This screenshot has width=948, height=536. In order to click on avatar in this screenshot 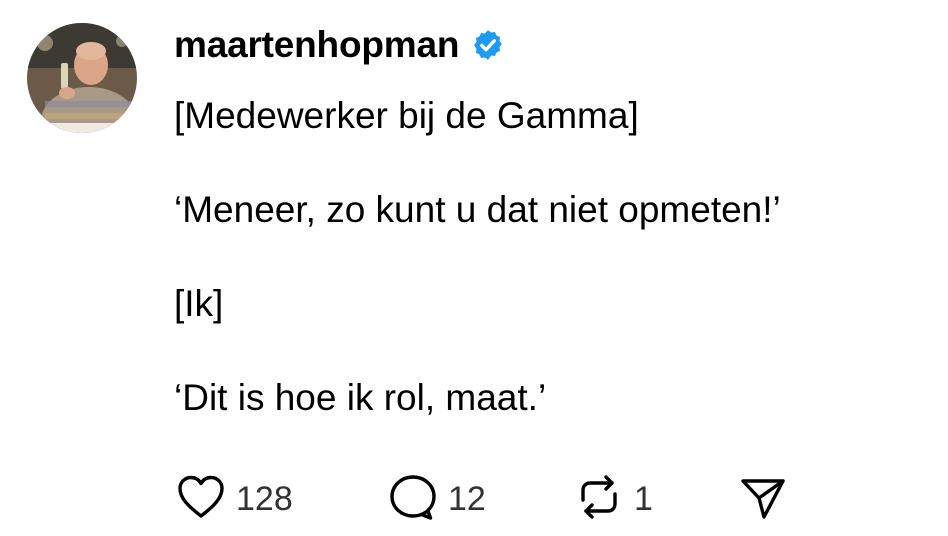, I will do `click(82, 78)`.